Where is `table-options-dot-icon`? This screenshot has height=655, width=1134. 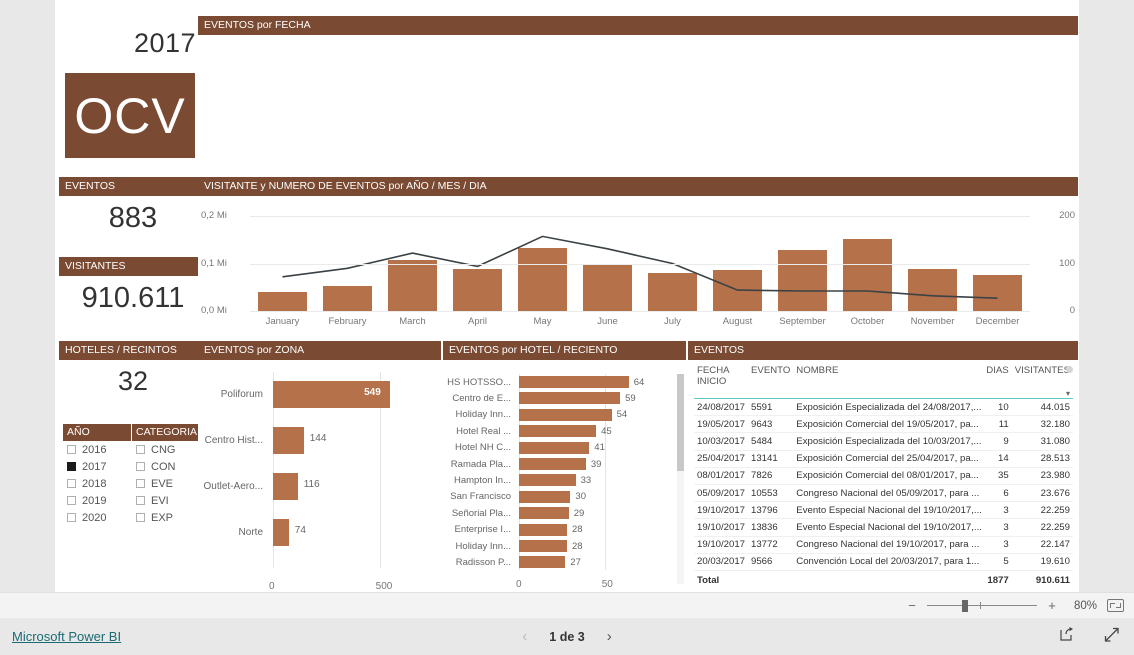
table-options-dot-icon is located at coordinates (1069, 369).